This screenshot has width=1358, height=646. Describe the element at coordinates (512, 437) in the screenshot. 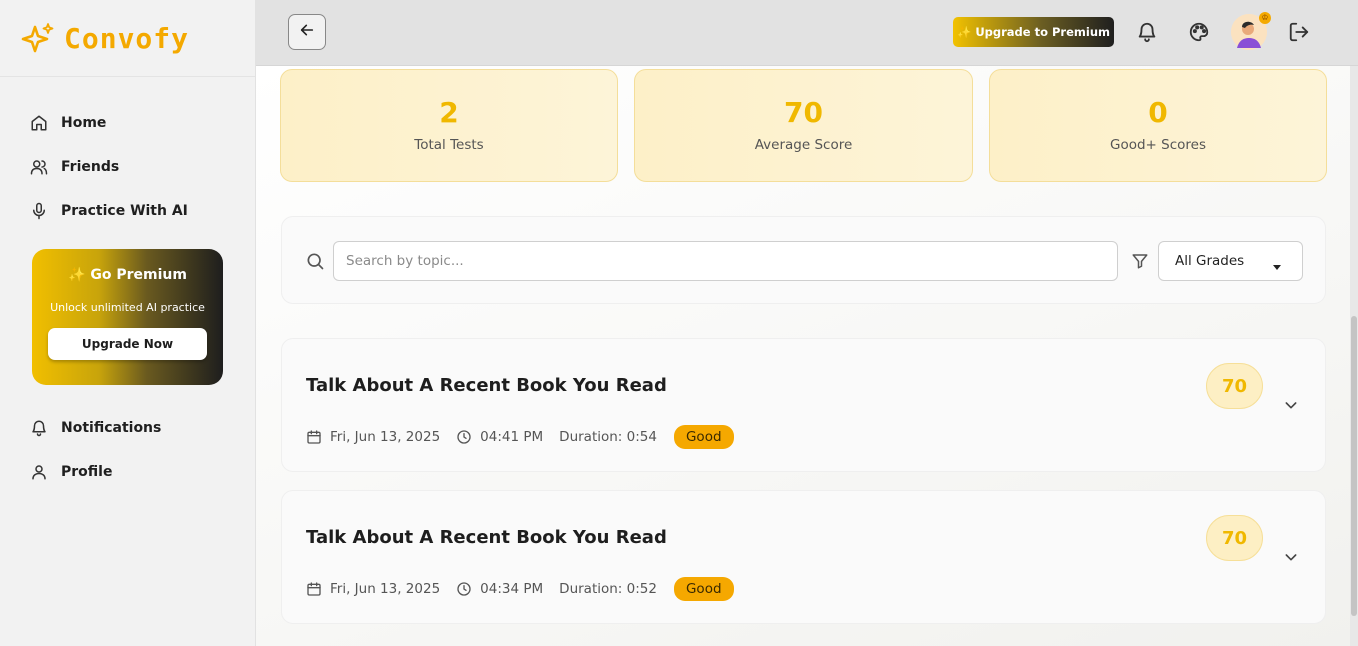

I see `test-time: 04:41 PM` at that location.